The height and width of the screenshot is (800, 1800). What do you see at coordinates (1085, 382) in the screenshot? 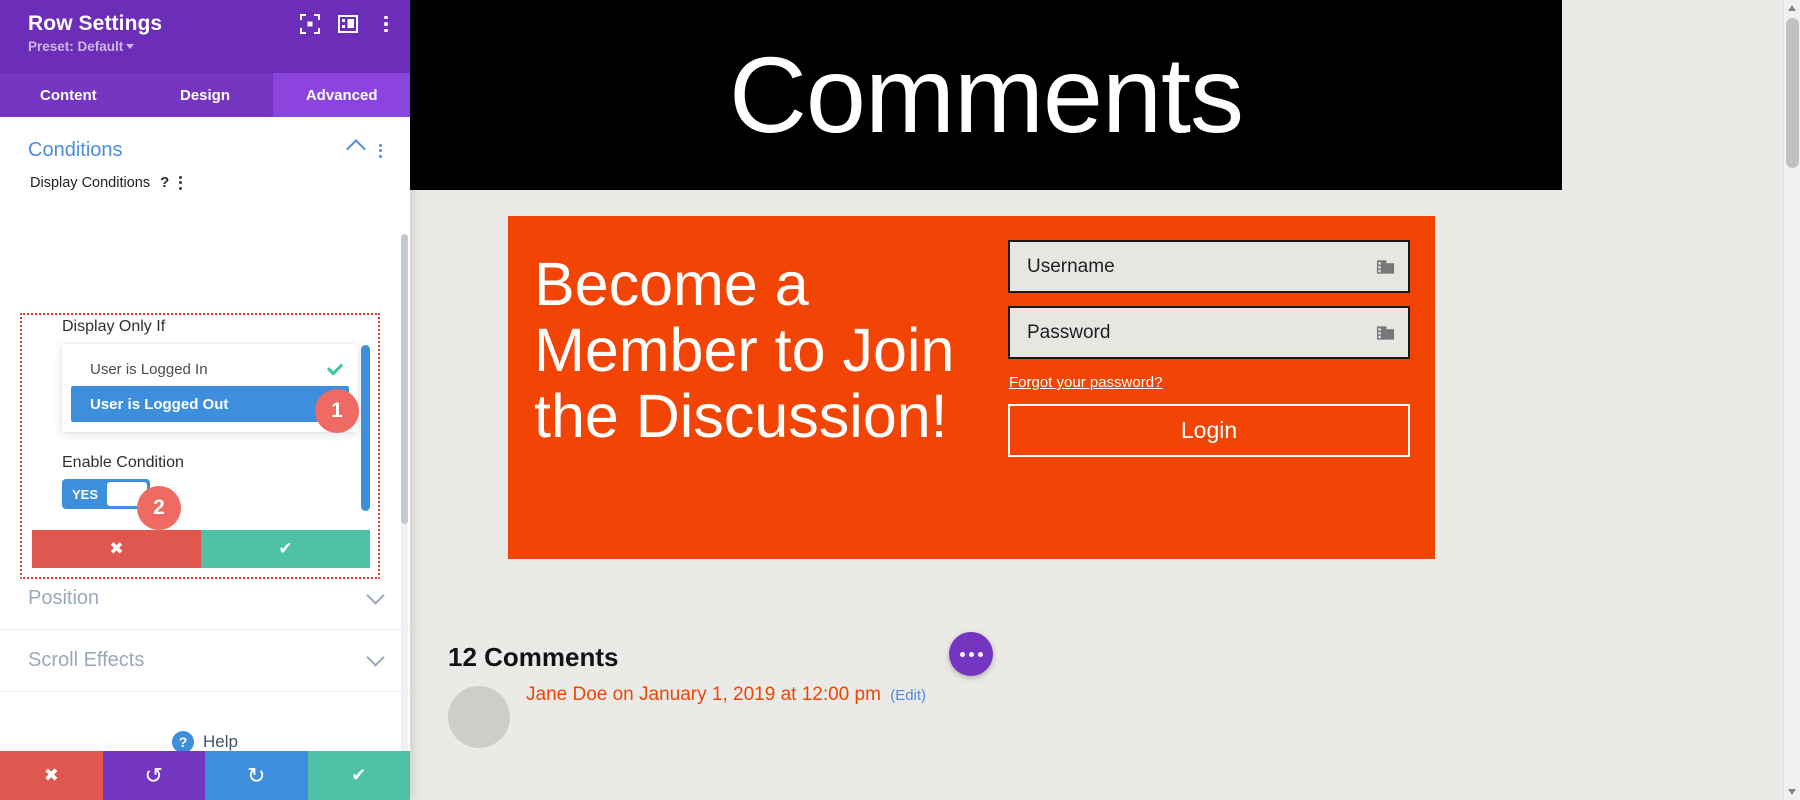
I see `forgot-password-link: Forgot your password?` at bounding box center [1085, 382].